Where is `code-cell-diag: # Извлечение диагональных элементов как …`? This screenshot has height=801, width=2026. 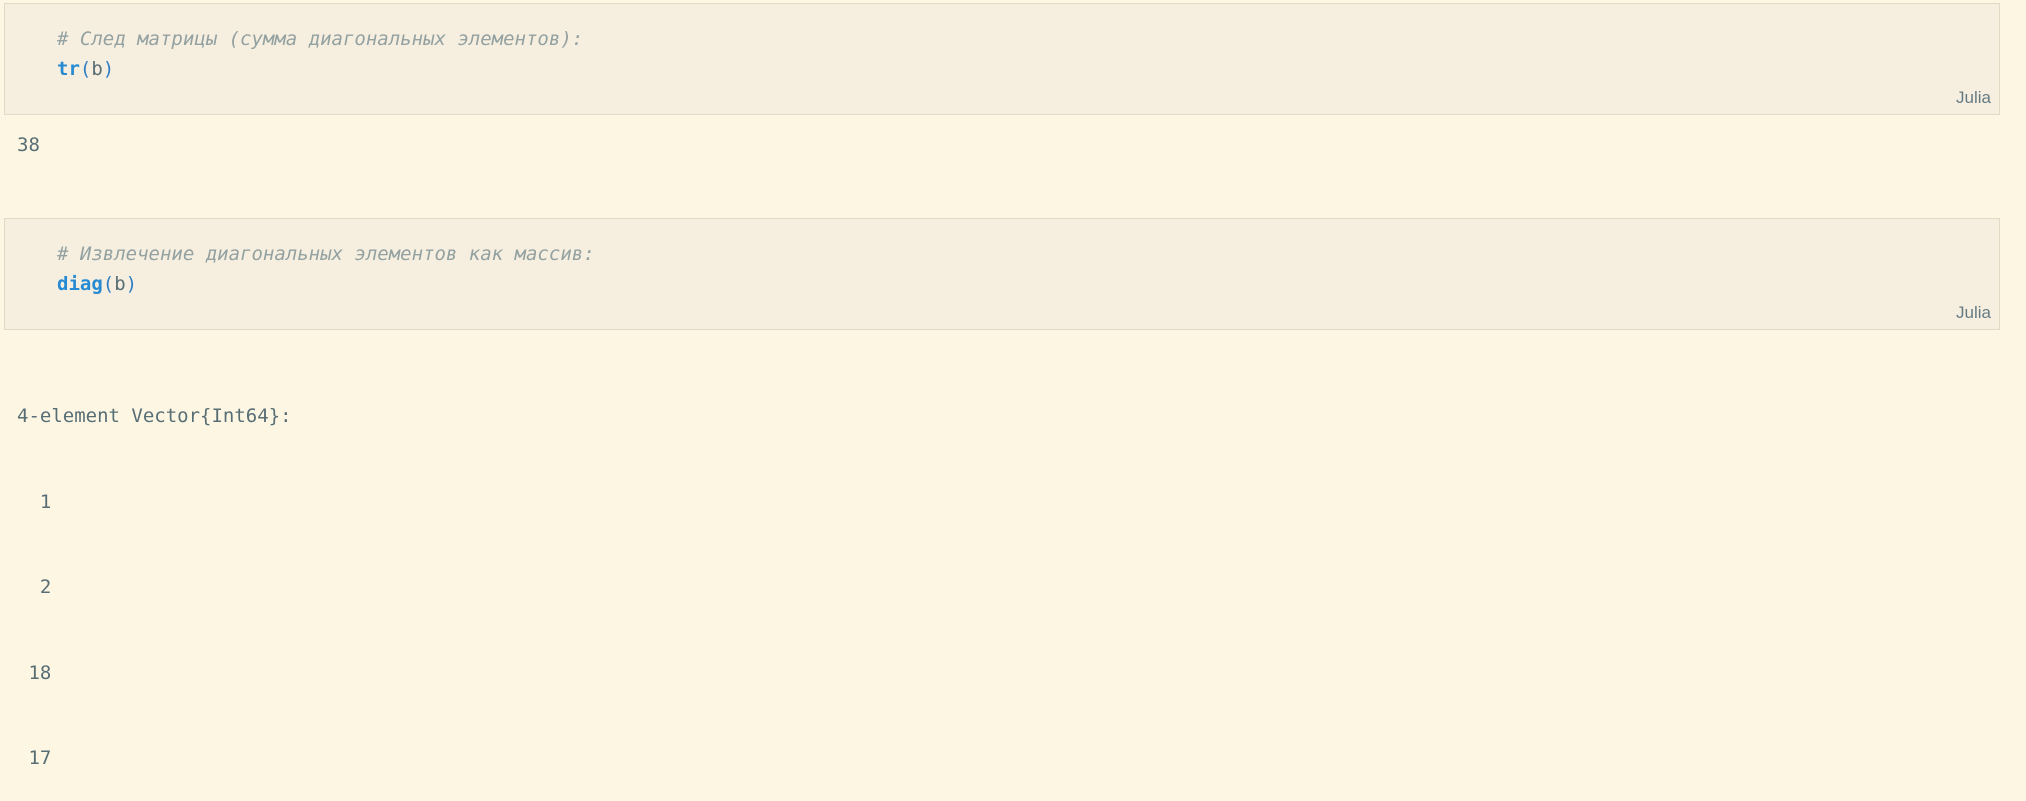
code-cell-diag: # Извлечение диагональных элементов как … is located at coordinates (1002, 274).